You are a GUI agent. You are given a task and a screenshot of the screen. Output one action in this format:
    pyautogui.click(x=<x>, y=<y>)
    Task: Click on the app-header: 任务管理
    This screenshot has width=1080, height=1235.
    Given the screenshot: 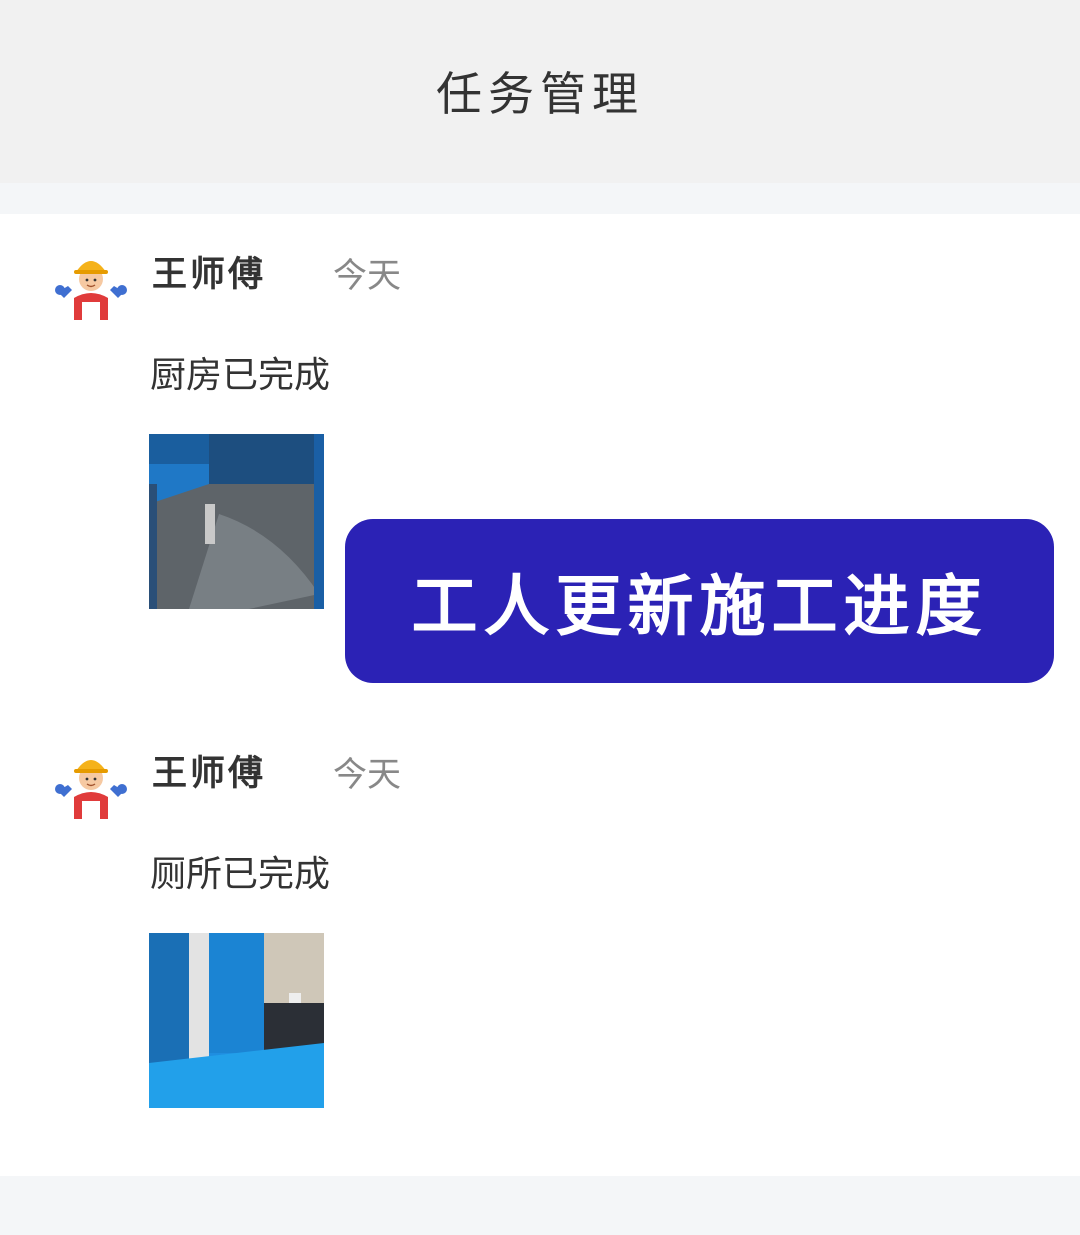 What is the action you would take?
    pyautogui.click(x=540, y=91)
    